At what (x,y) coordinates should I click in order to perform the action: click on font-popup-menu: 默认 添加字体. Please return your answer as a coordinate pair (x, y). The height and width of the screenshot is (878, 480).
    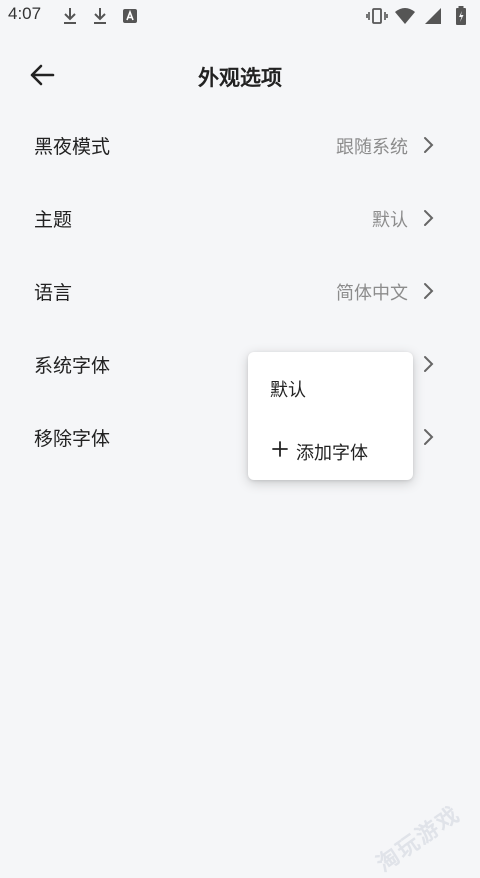
    Looking at the image, I should click on (330, 416).